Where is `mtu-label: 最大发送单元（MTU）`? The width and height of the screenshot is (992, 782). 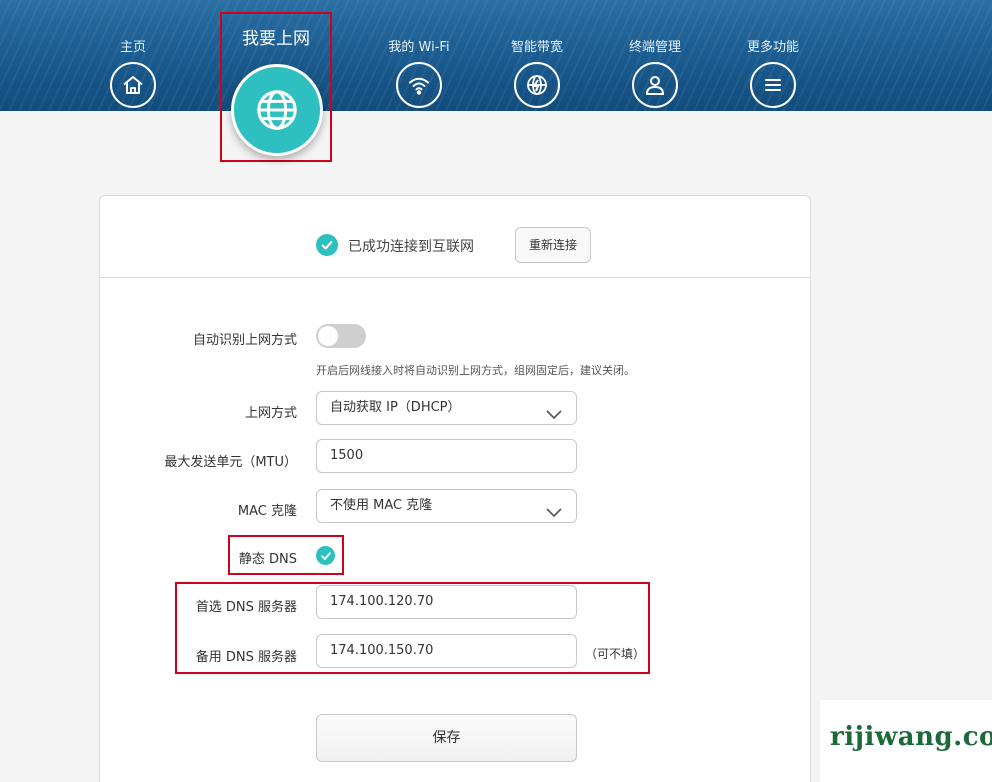
mtu-label: 最大发送单元（MTU） is located at coordinates (230, 462).